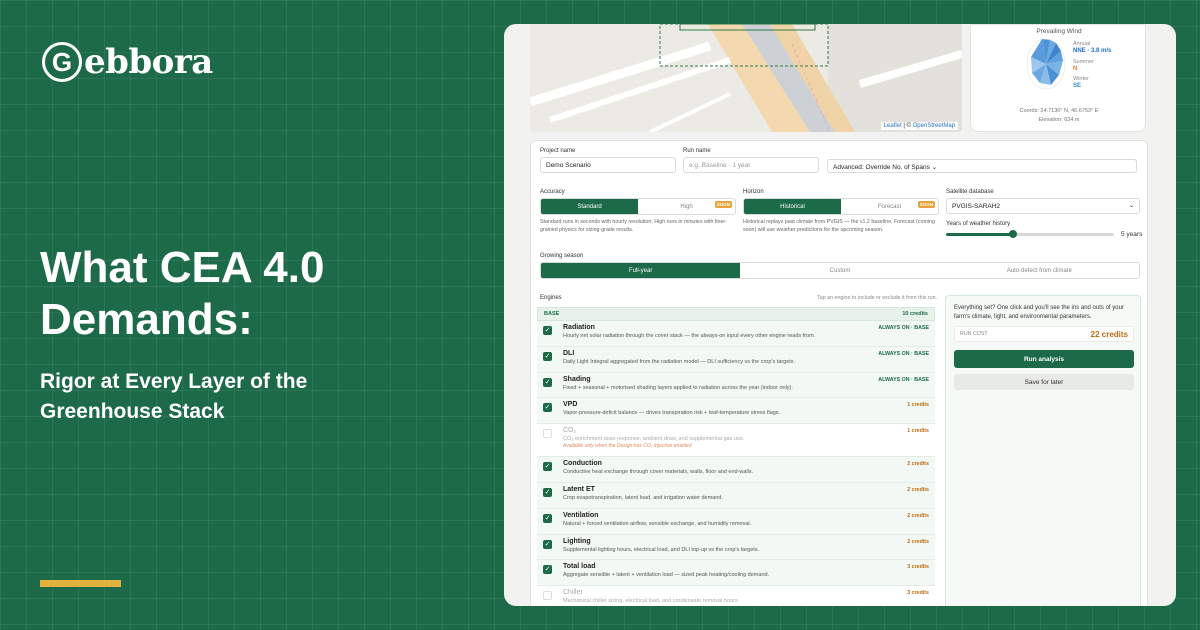 This screenshot has width=1200, height=630. Describe the element at coordinates (978, 224) in the screenshot. I see `years-label: Years of weather history` at that location.